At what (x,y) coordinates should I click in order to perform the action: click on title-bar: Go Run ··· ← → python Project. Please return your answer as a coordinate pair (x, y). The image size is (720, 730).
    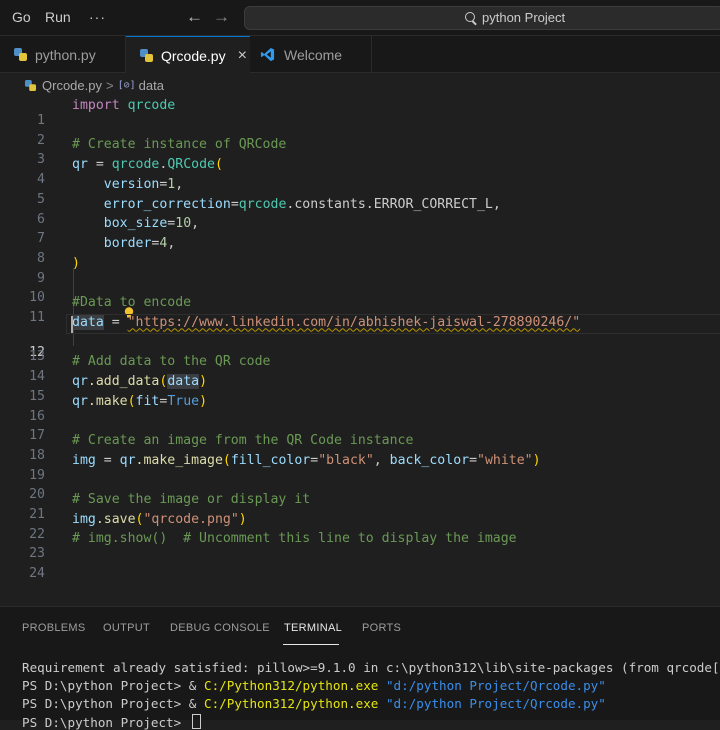
    Looking at the image, I should click on (360, 18).